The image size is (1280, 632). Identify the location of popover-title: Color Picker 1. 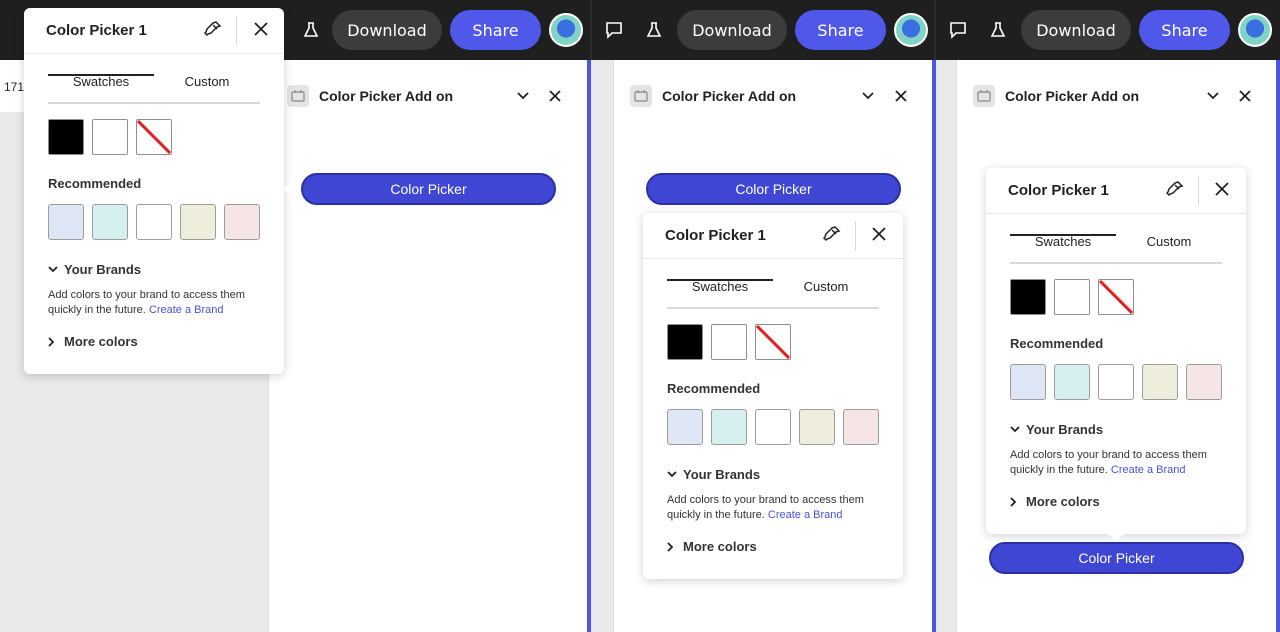
(96, 30).